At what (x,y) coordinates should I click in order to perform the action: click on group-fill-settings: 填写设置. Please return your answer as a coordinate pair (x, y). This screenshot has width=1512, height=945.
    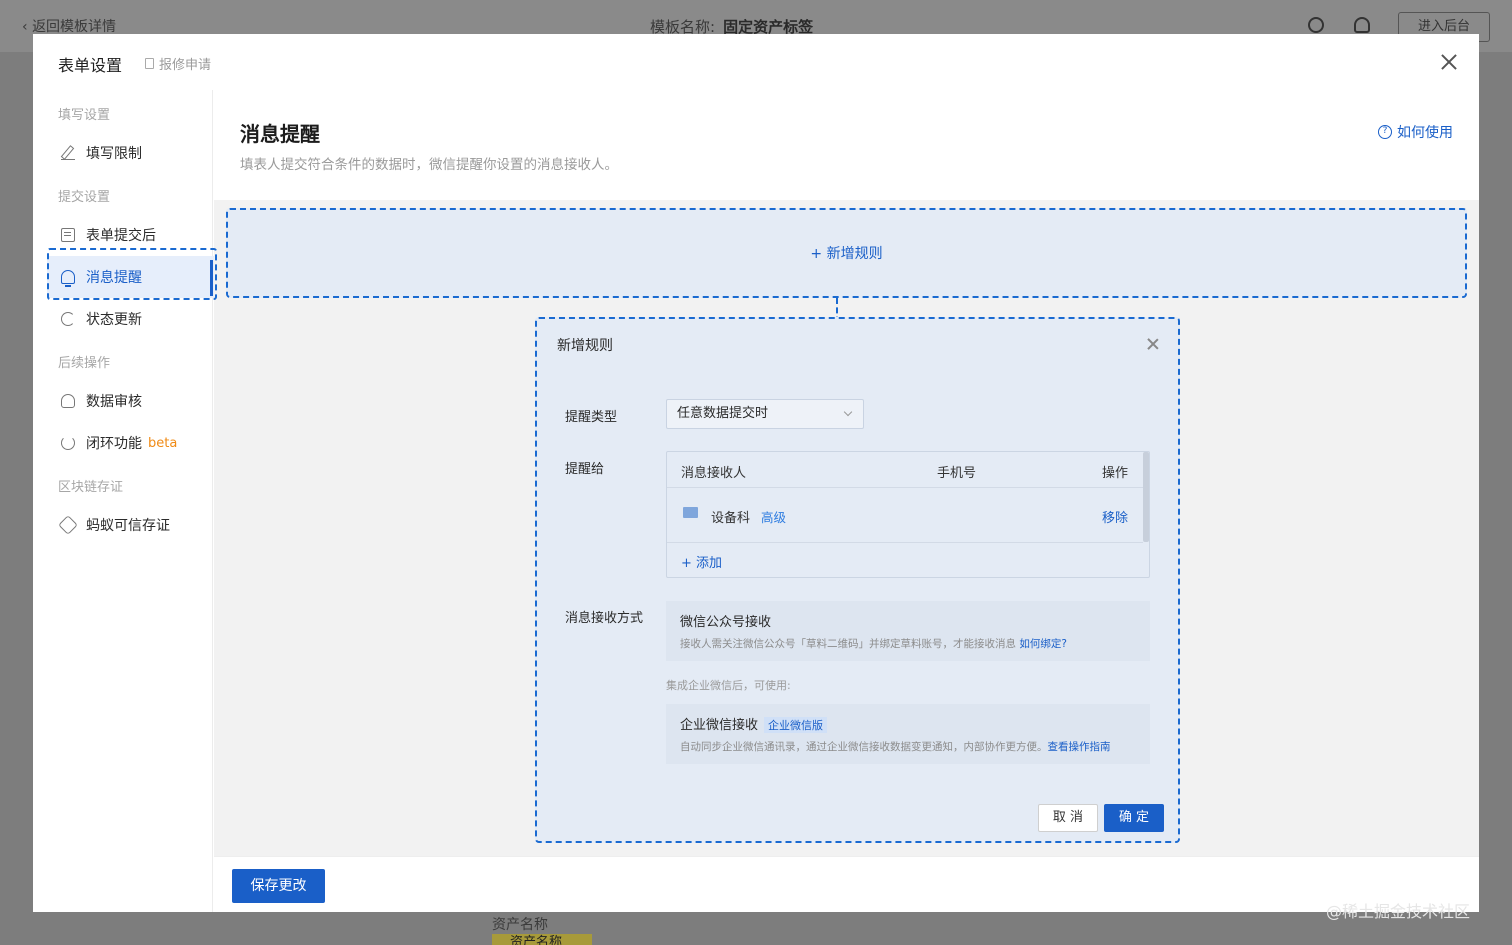
    Looking at the image, I should click on (84, 115).